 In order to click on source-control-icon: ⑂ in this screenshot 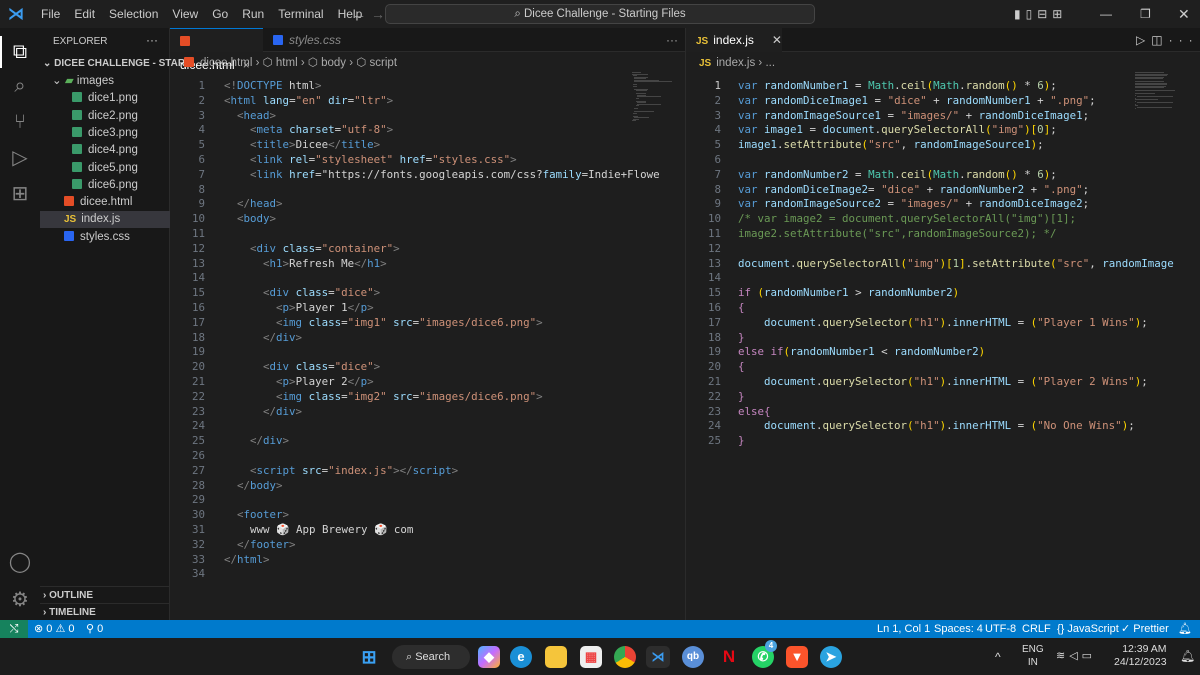, I will do `click(20, 122)`.